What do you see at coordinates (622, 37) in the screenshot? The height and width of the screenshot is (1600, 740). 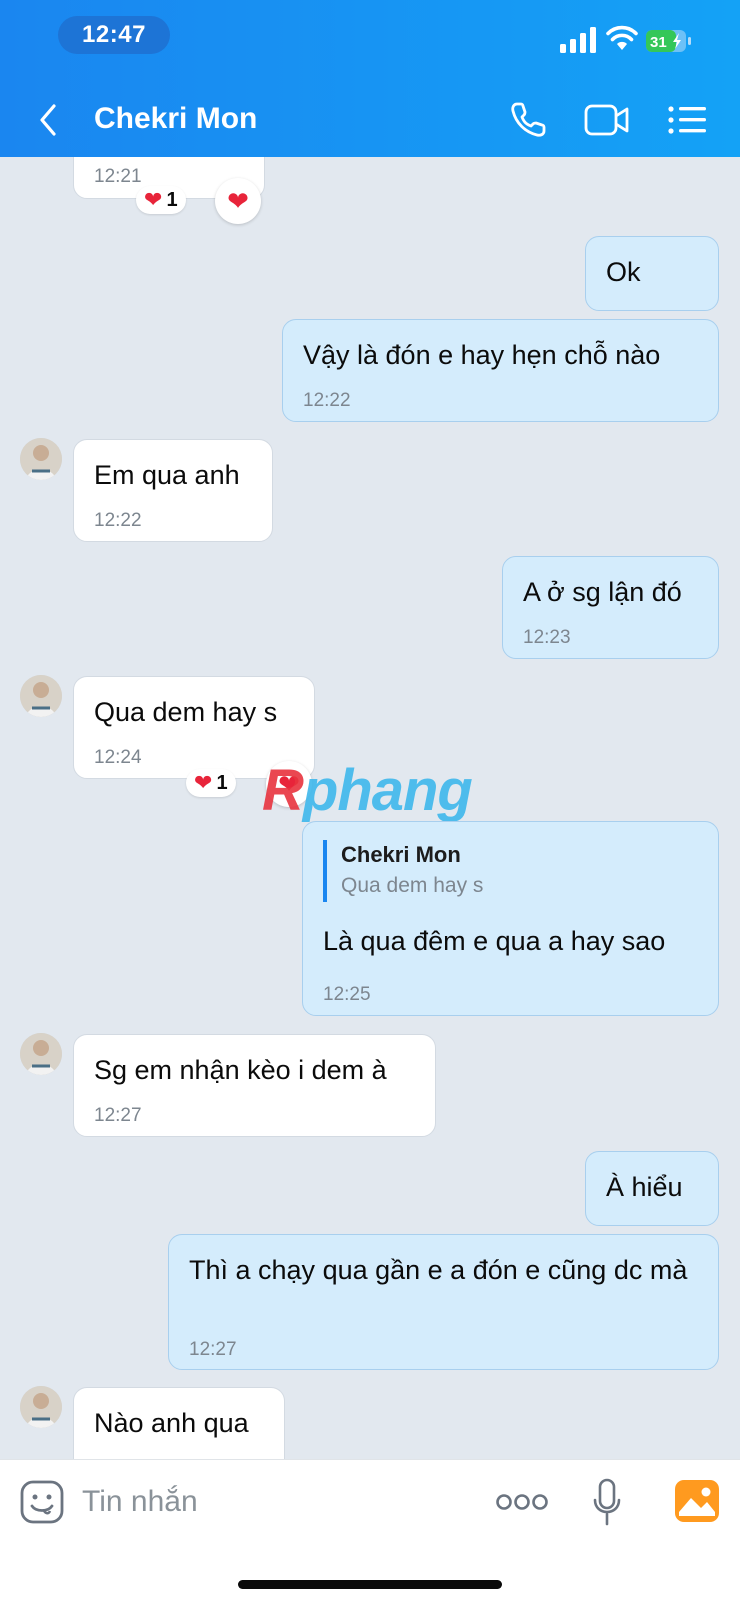 I see `wifi-icon` at bounding box center [622, 37].